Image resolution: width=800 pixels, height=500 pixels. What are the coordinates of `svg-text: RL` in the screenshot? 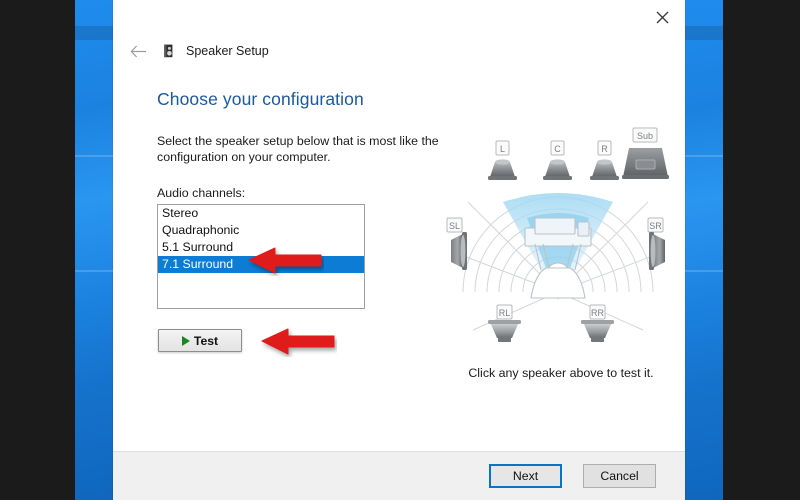 It's located at (505, 313).